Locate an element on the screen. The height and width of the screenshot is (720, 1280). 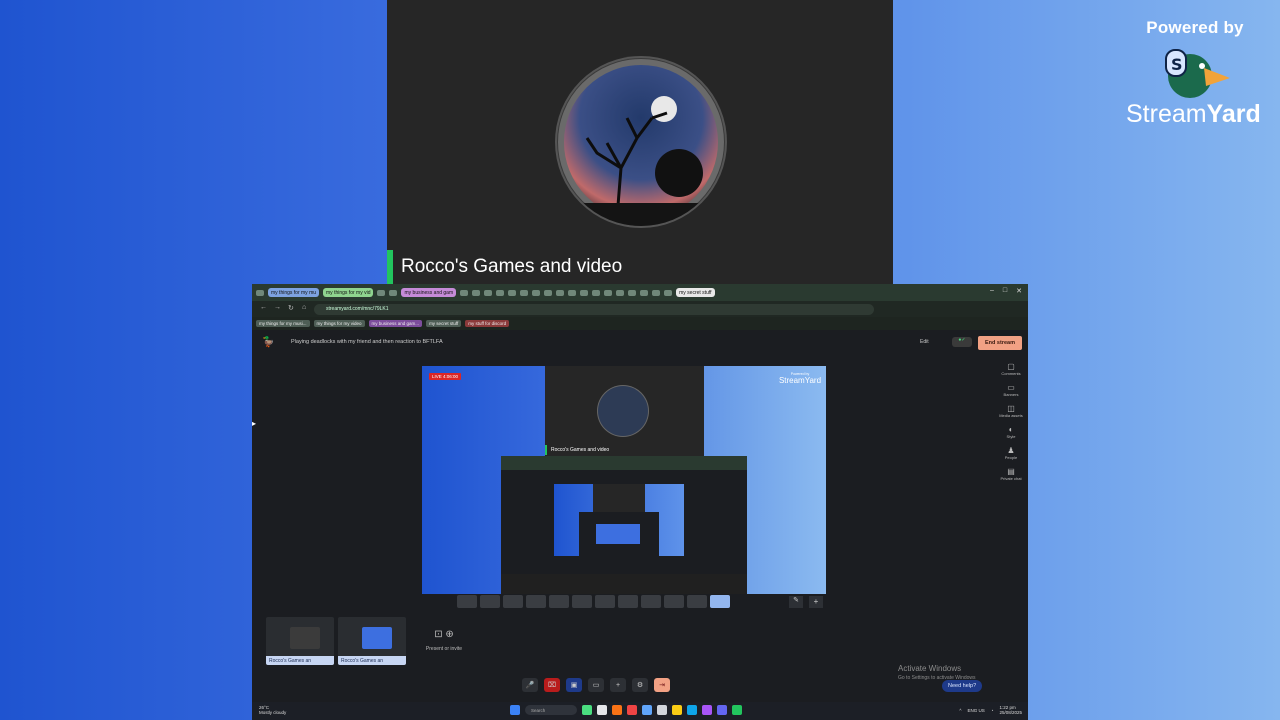
minimize-icon: – is located at coordinates (992, 291).